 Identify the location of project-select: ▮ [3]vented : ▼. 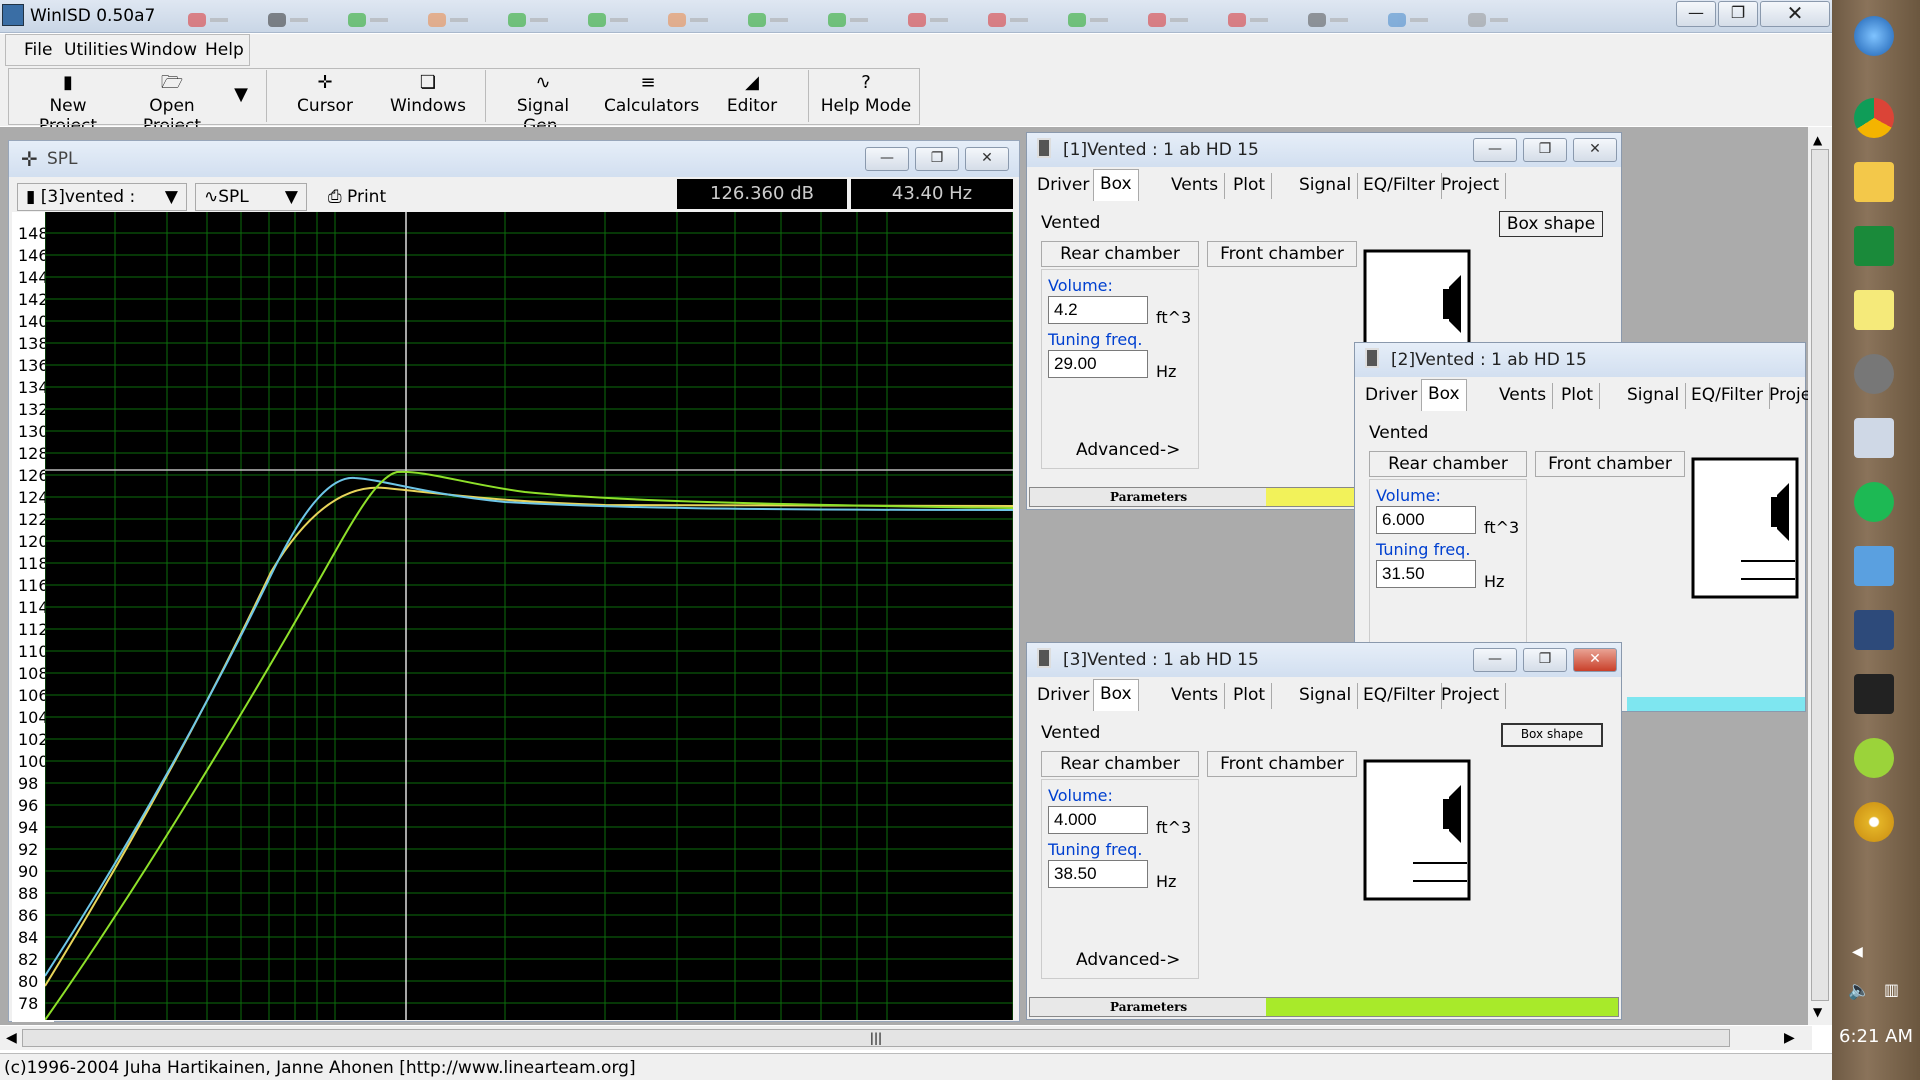
(102, 197).